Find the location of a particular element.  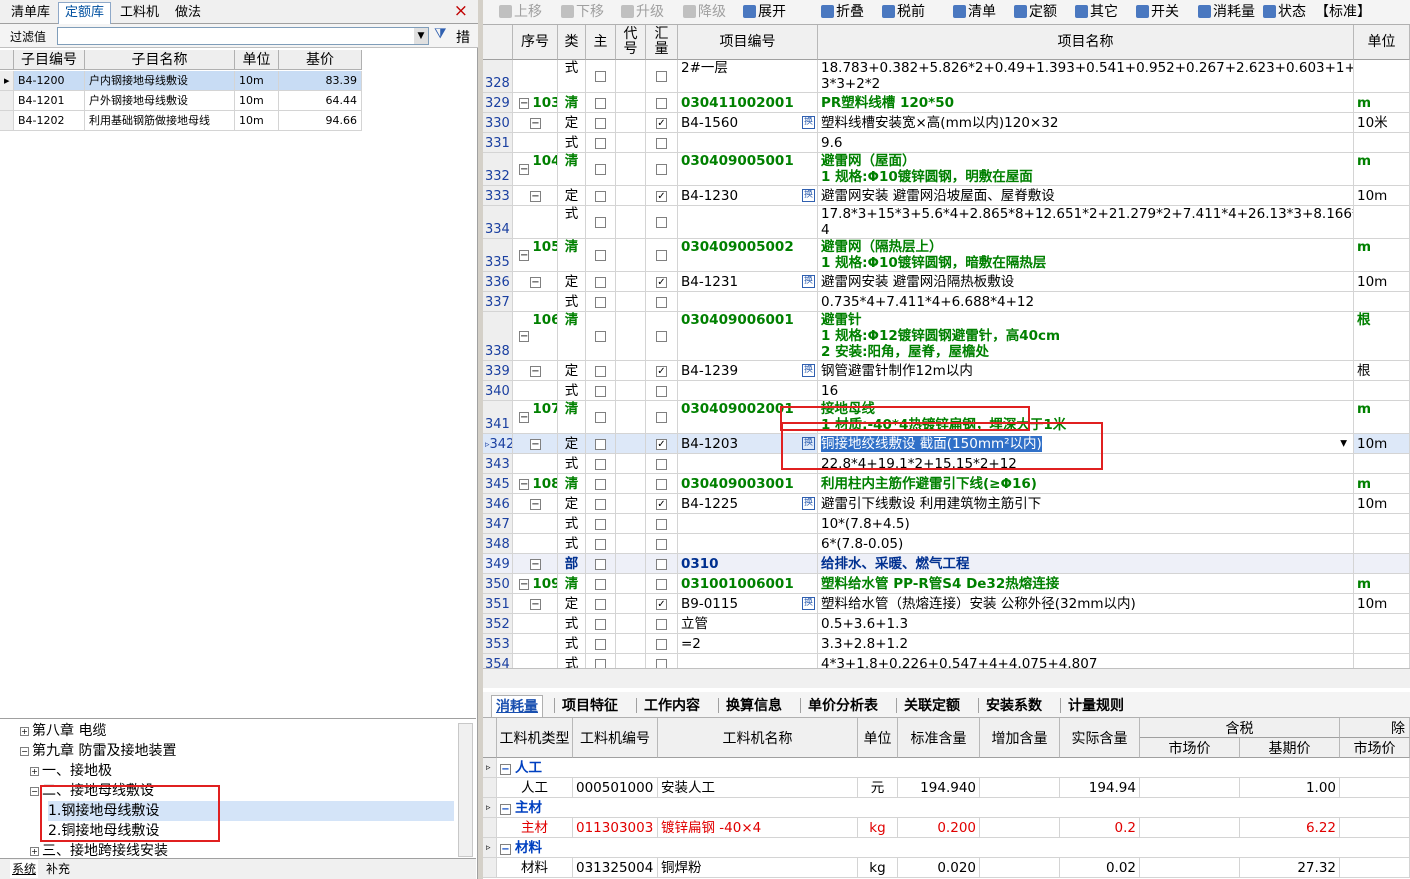

close-icon: × is located at coordinates (461, 11).